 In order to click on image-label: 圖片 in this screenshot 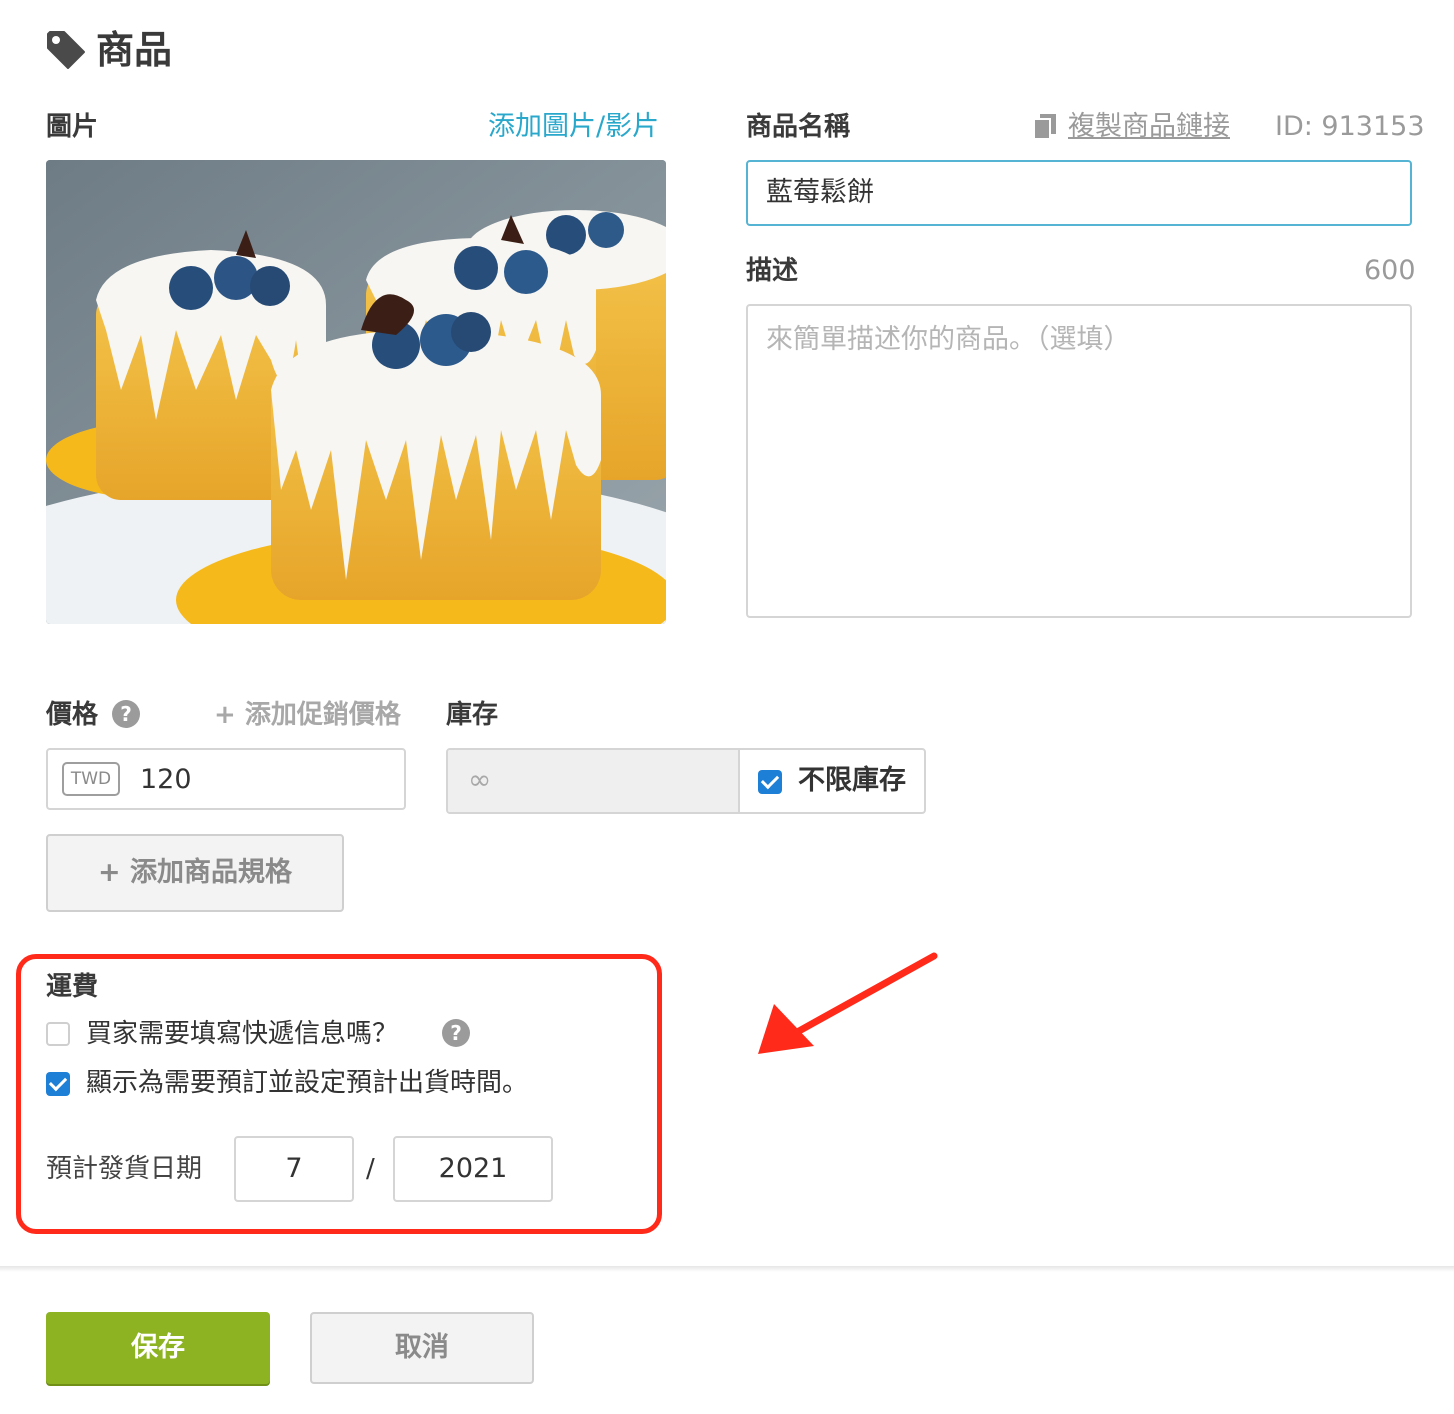, I will do `click(72, 127)`.